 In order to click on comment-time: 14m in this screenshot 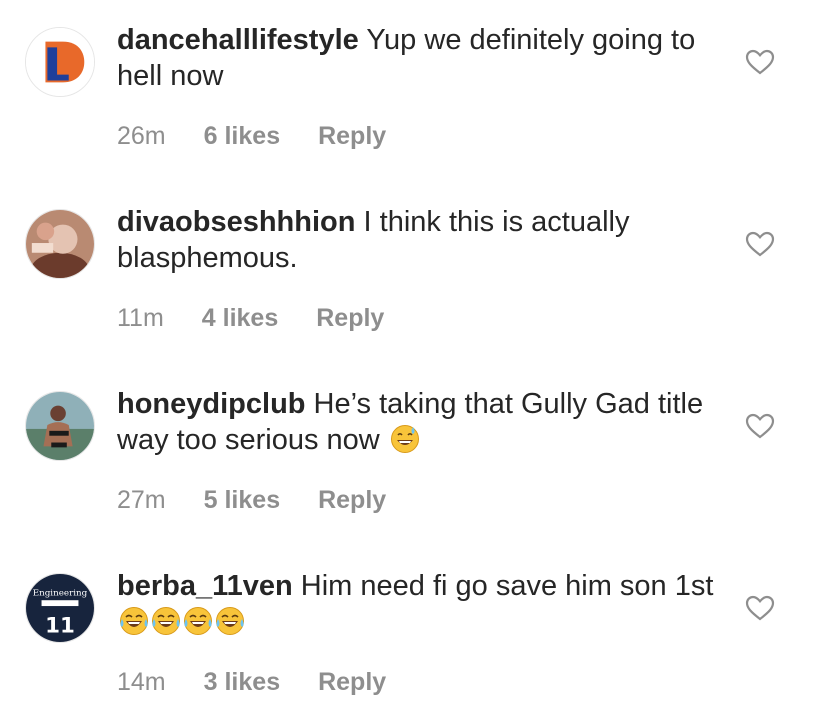, I will do `click(141, 682)`.